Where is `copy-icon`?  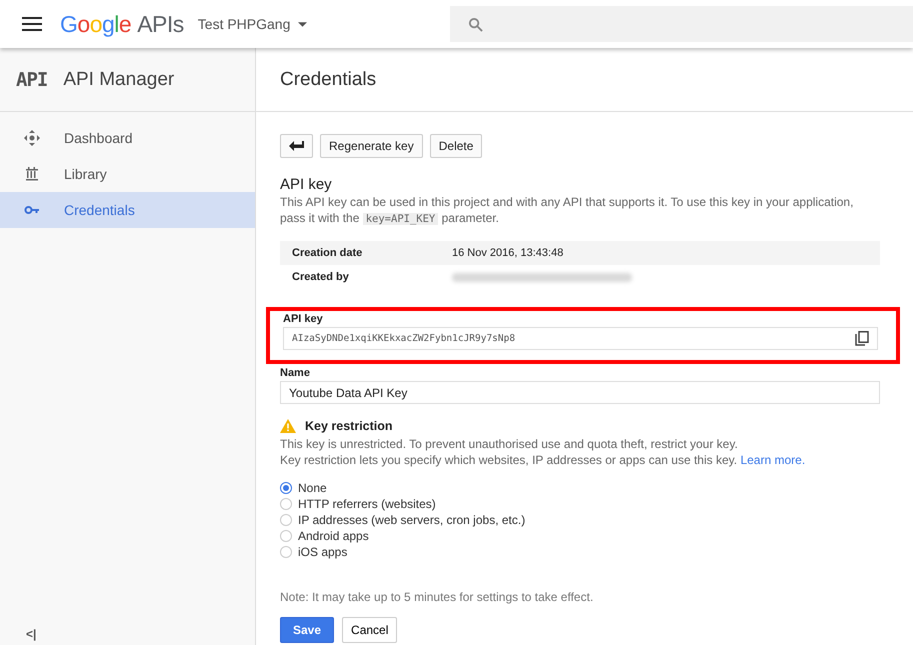
copy-icon is located at coordinates (862, 338).